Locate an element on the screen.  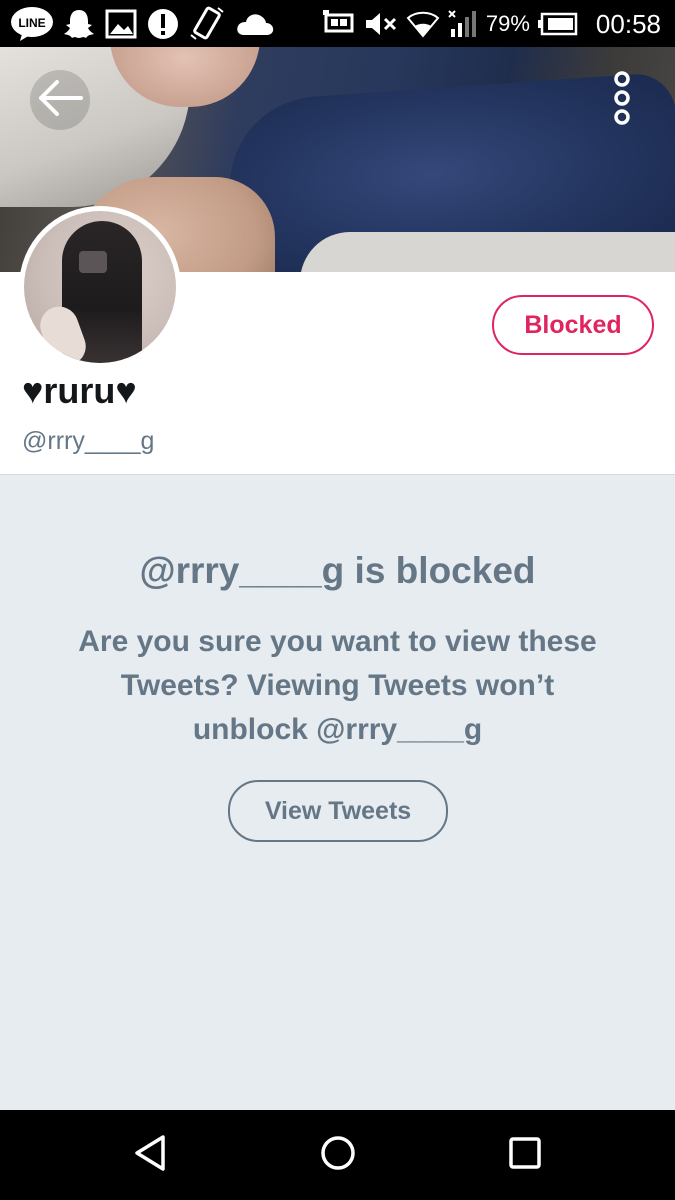
blocked-title: @rrry____g is blocked is located at coordinates (337, 570).